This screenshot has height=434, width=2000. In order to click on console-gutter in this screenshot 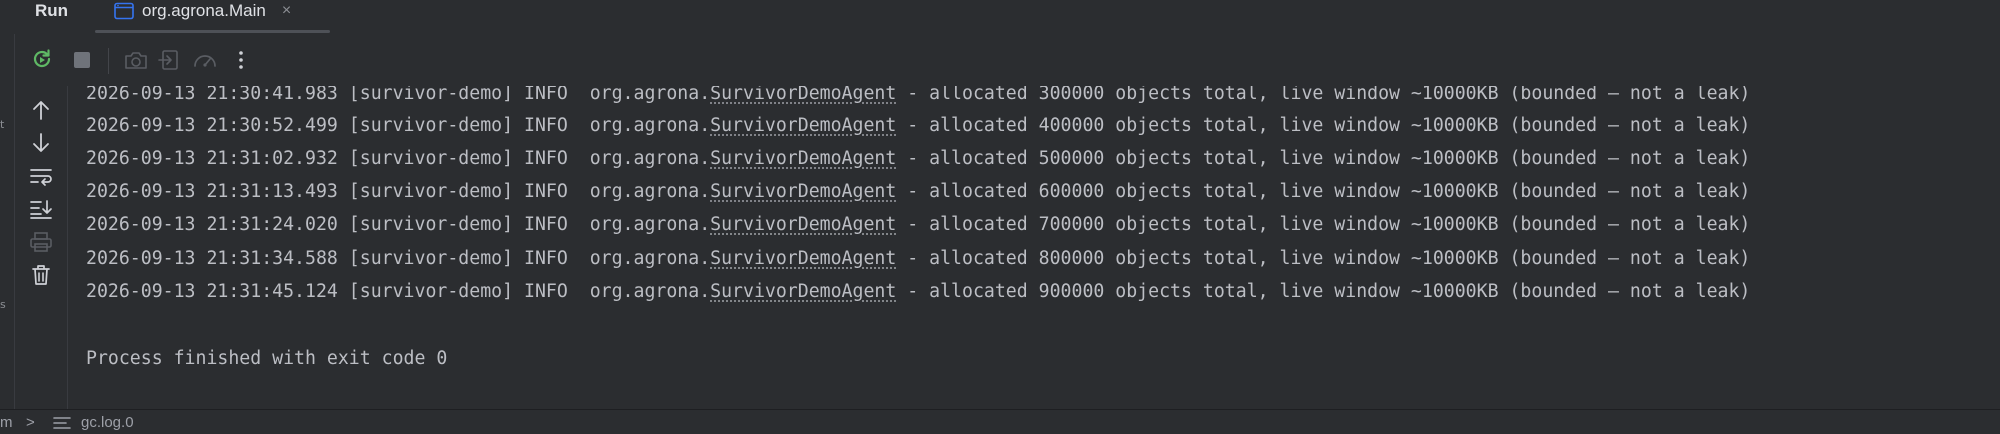, I will do `click(41, 247)`.